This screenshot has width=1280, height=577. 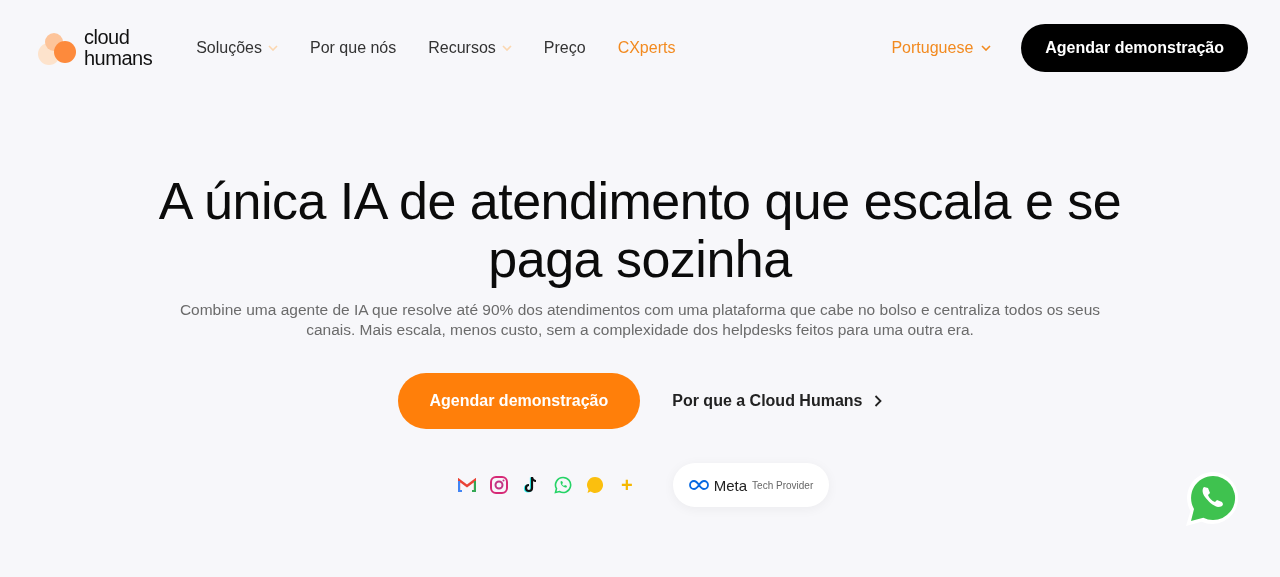 What do you see at coordinates (640, 320) in the screenshot?
I see `hero-subtitle: Combine uma agente de IA que resolve até 90% dos atendimentos com uma plataforma que cabe no bolso e centraliza todos os seus canais. Mais escala, menos custo, sem a complexidade dos helpdesks feitos para uma outra era.` at bounding box center [640, 320].